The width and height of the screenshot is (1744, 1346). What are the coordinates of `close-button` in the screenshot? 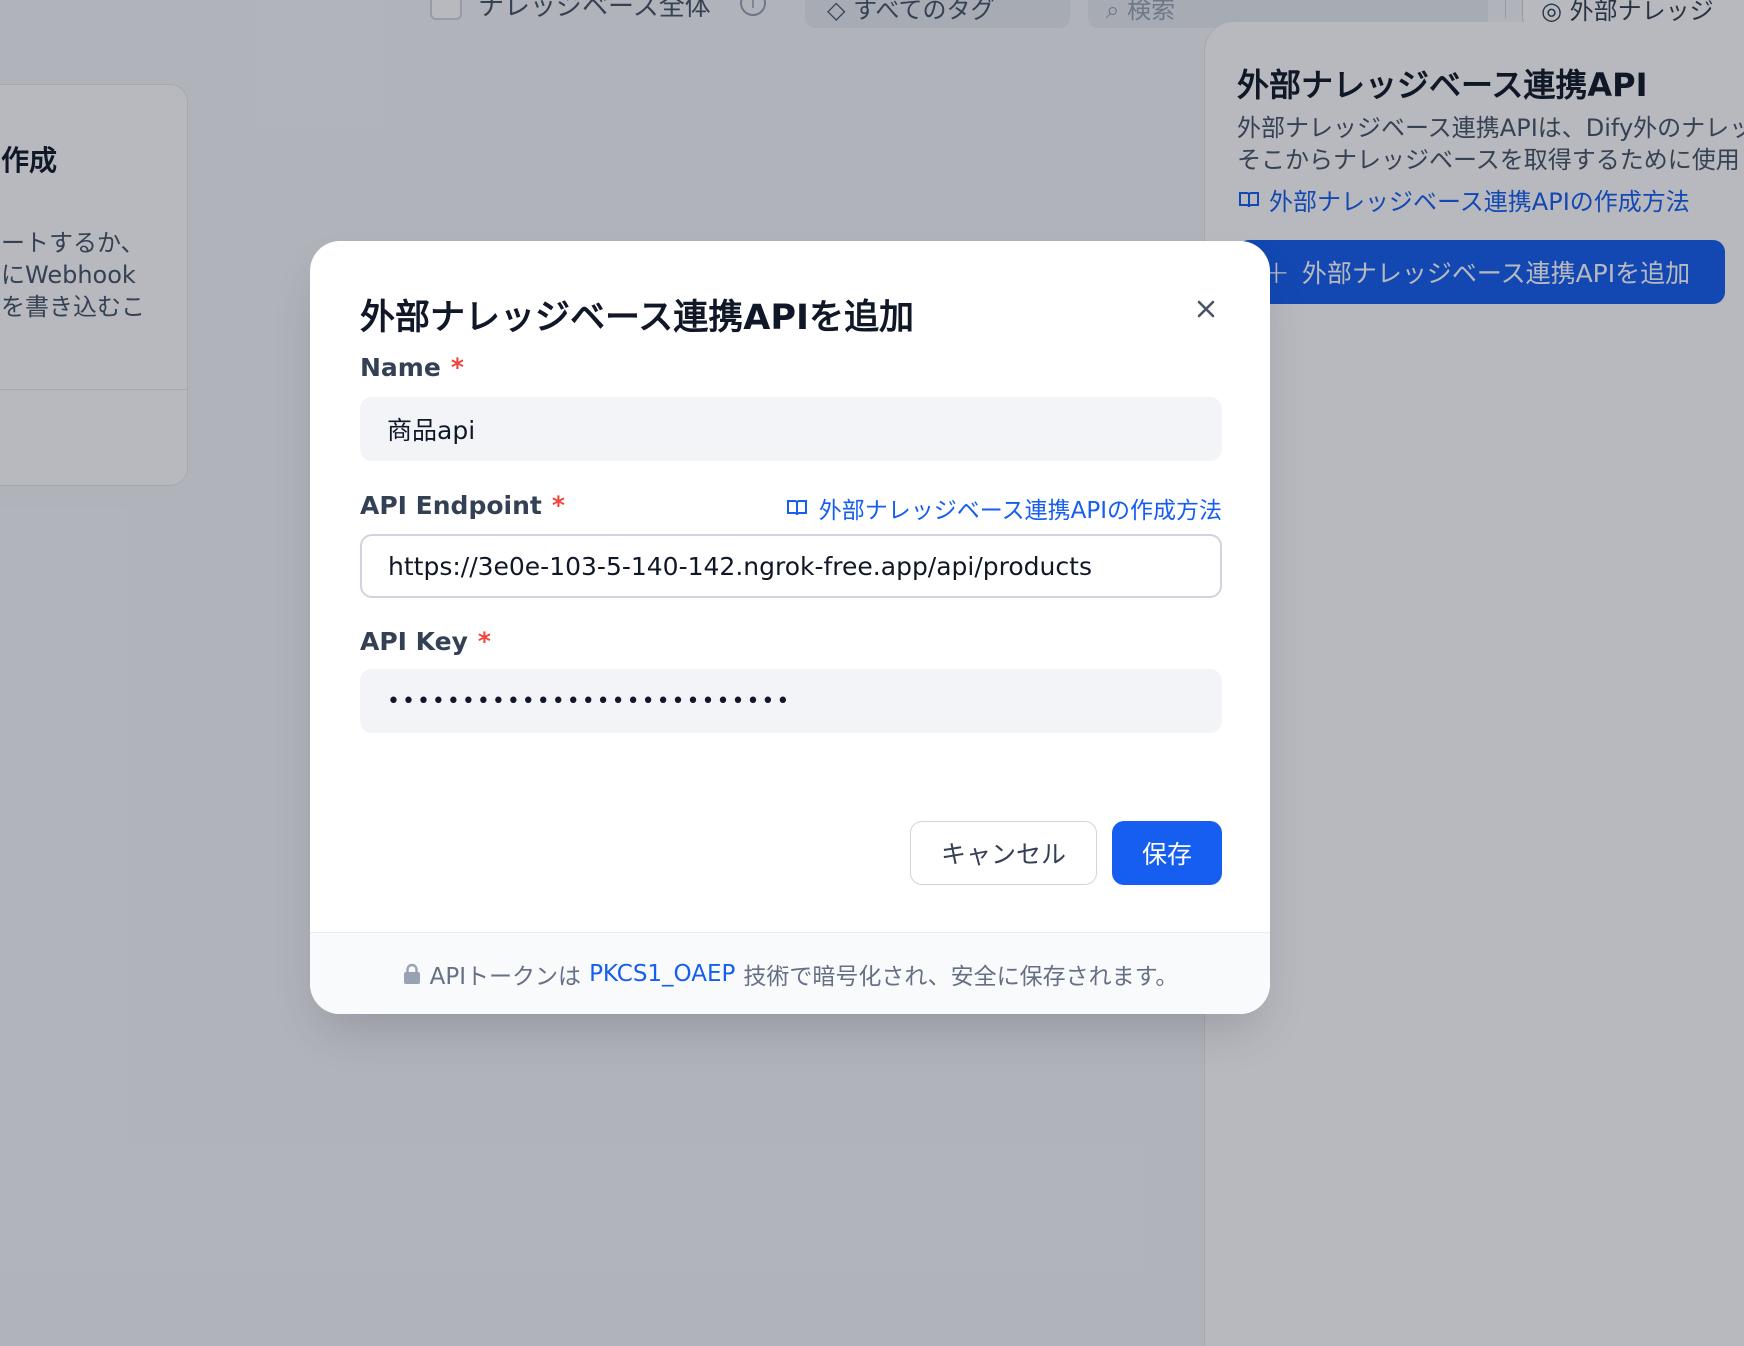 It's located at (1206, 309).